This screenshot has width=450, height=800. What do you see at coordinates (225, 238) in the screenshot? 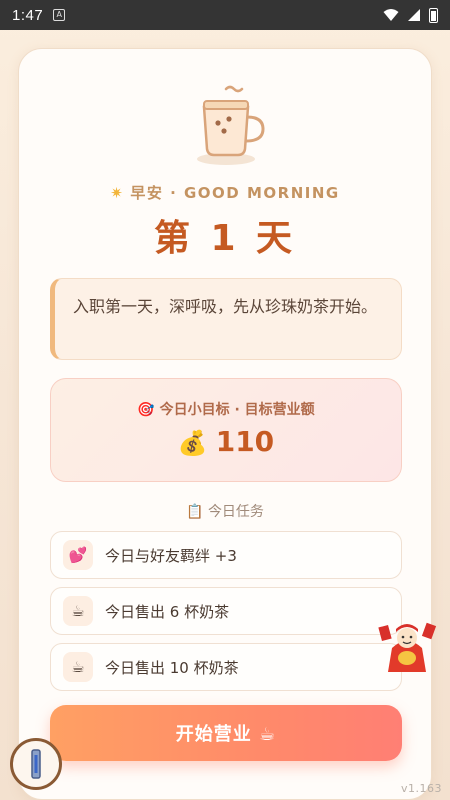
I see `day-title: 第 1 天` at bounding box center [225, 238].